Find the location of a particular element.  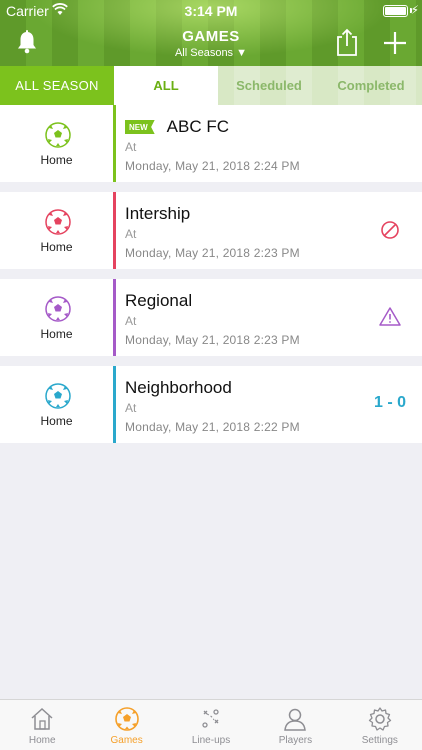

player-icon is located at coordinates (295, 719).